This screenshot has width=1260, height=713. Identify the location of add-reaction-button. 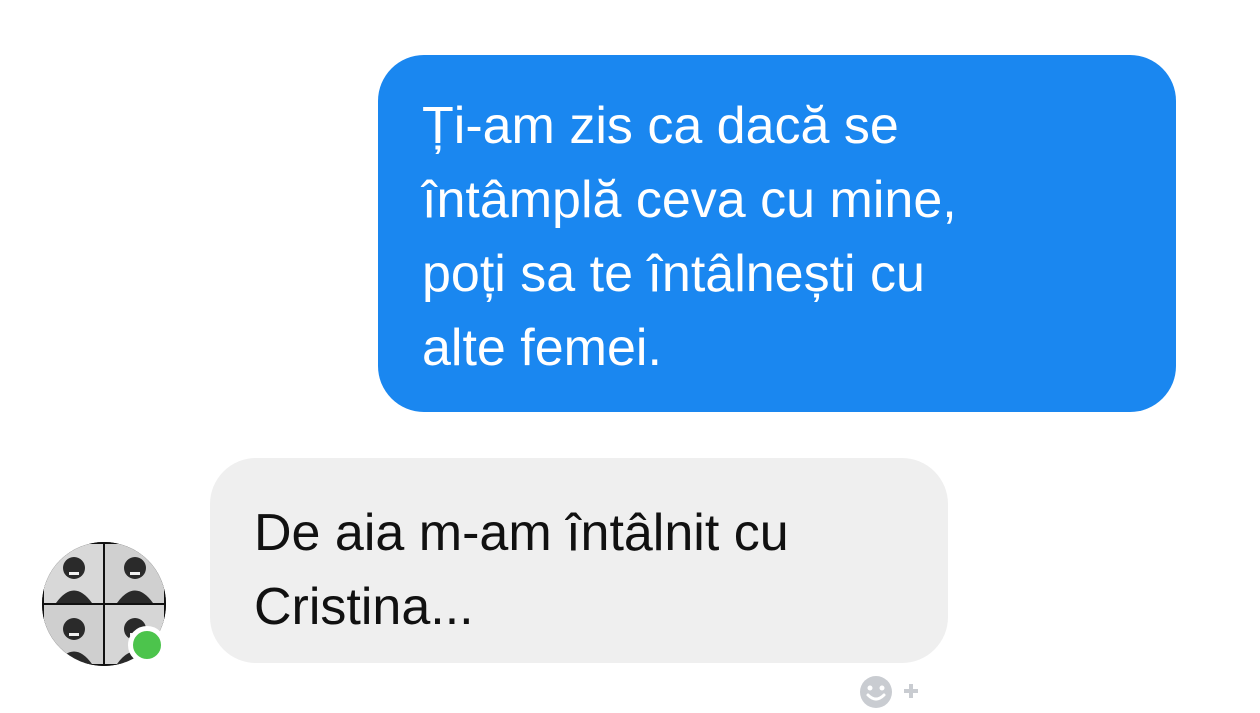
(896, 690).